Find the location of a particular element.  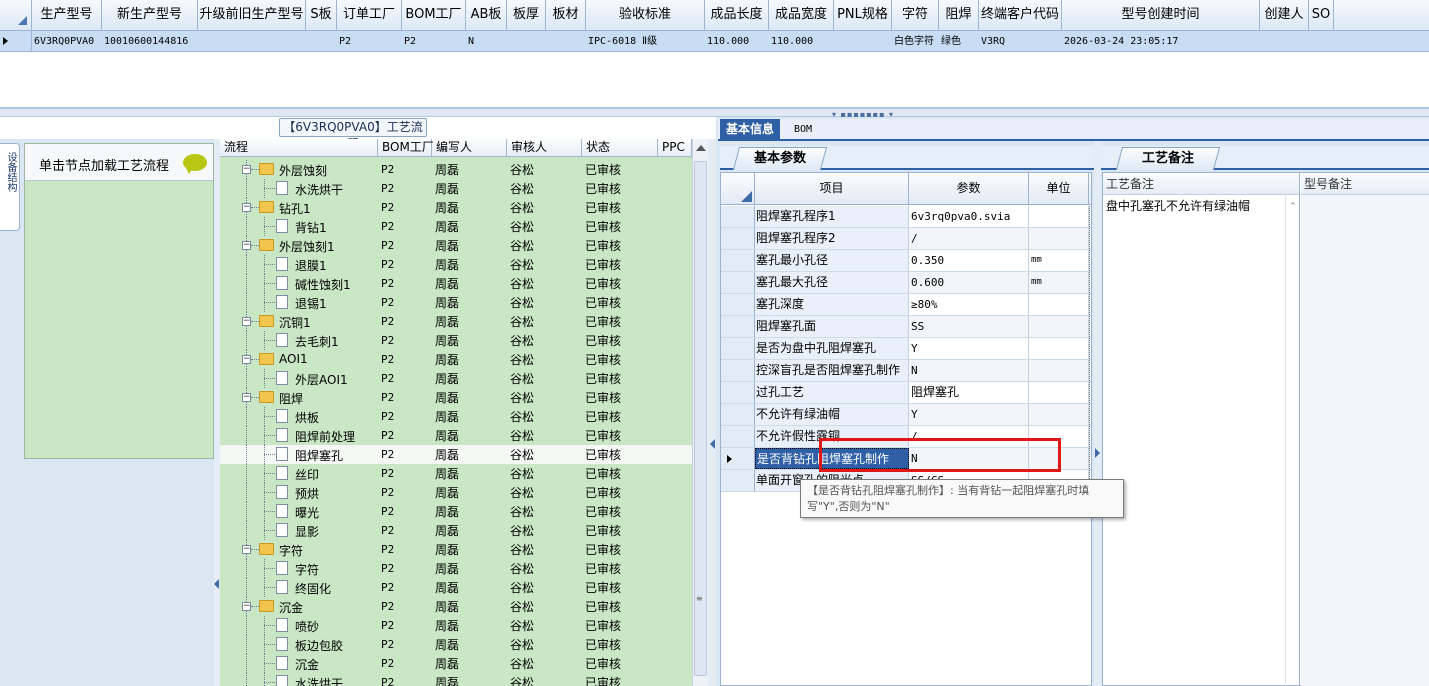

column-header: 验收标准 is located at coordinates (645, 15).